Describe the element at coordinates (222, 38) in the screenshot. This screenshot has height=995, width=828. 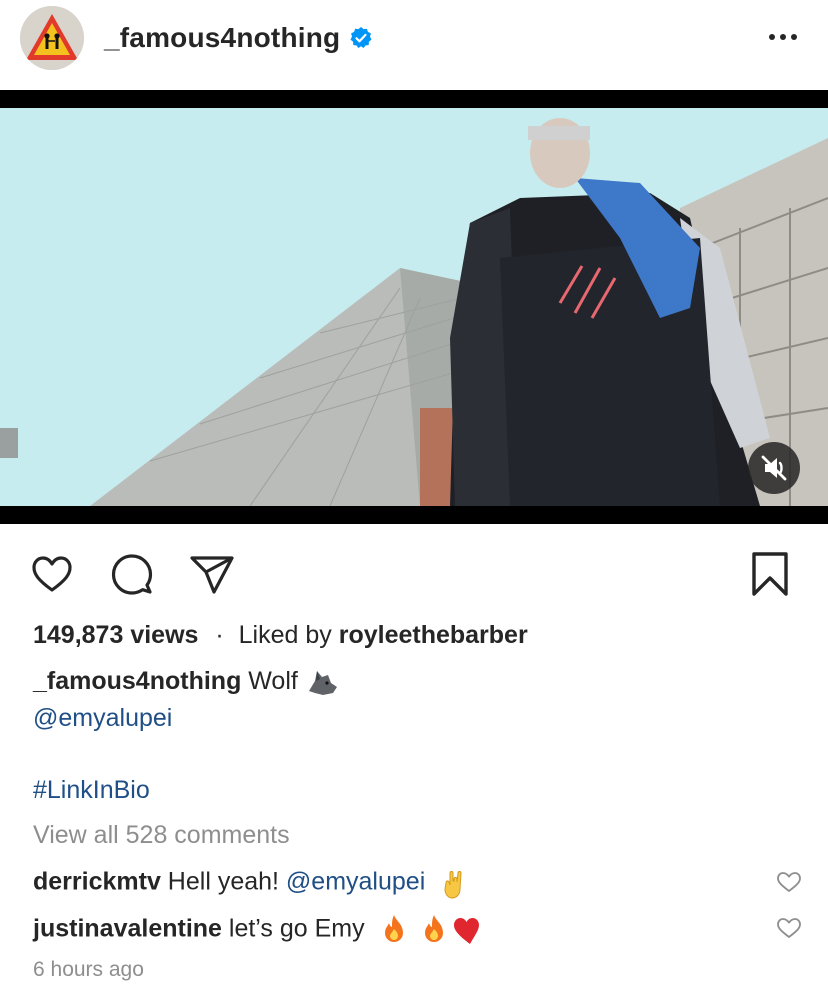
I see `post-author-username: _famous4nothing` at that location.